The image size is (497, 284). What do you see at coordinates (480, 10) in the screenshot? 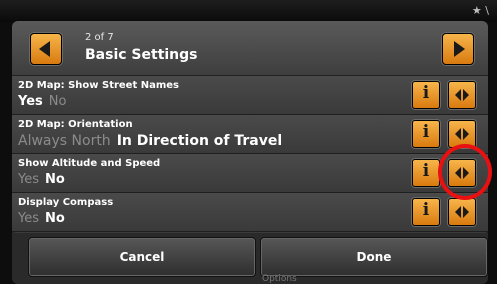
I see `status-indicator: ★ \` at bounding box center [480, 10].